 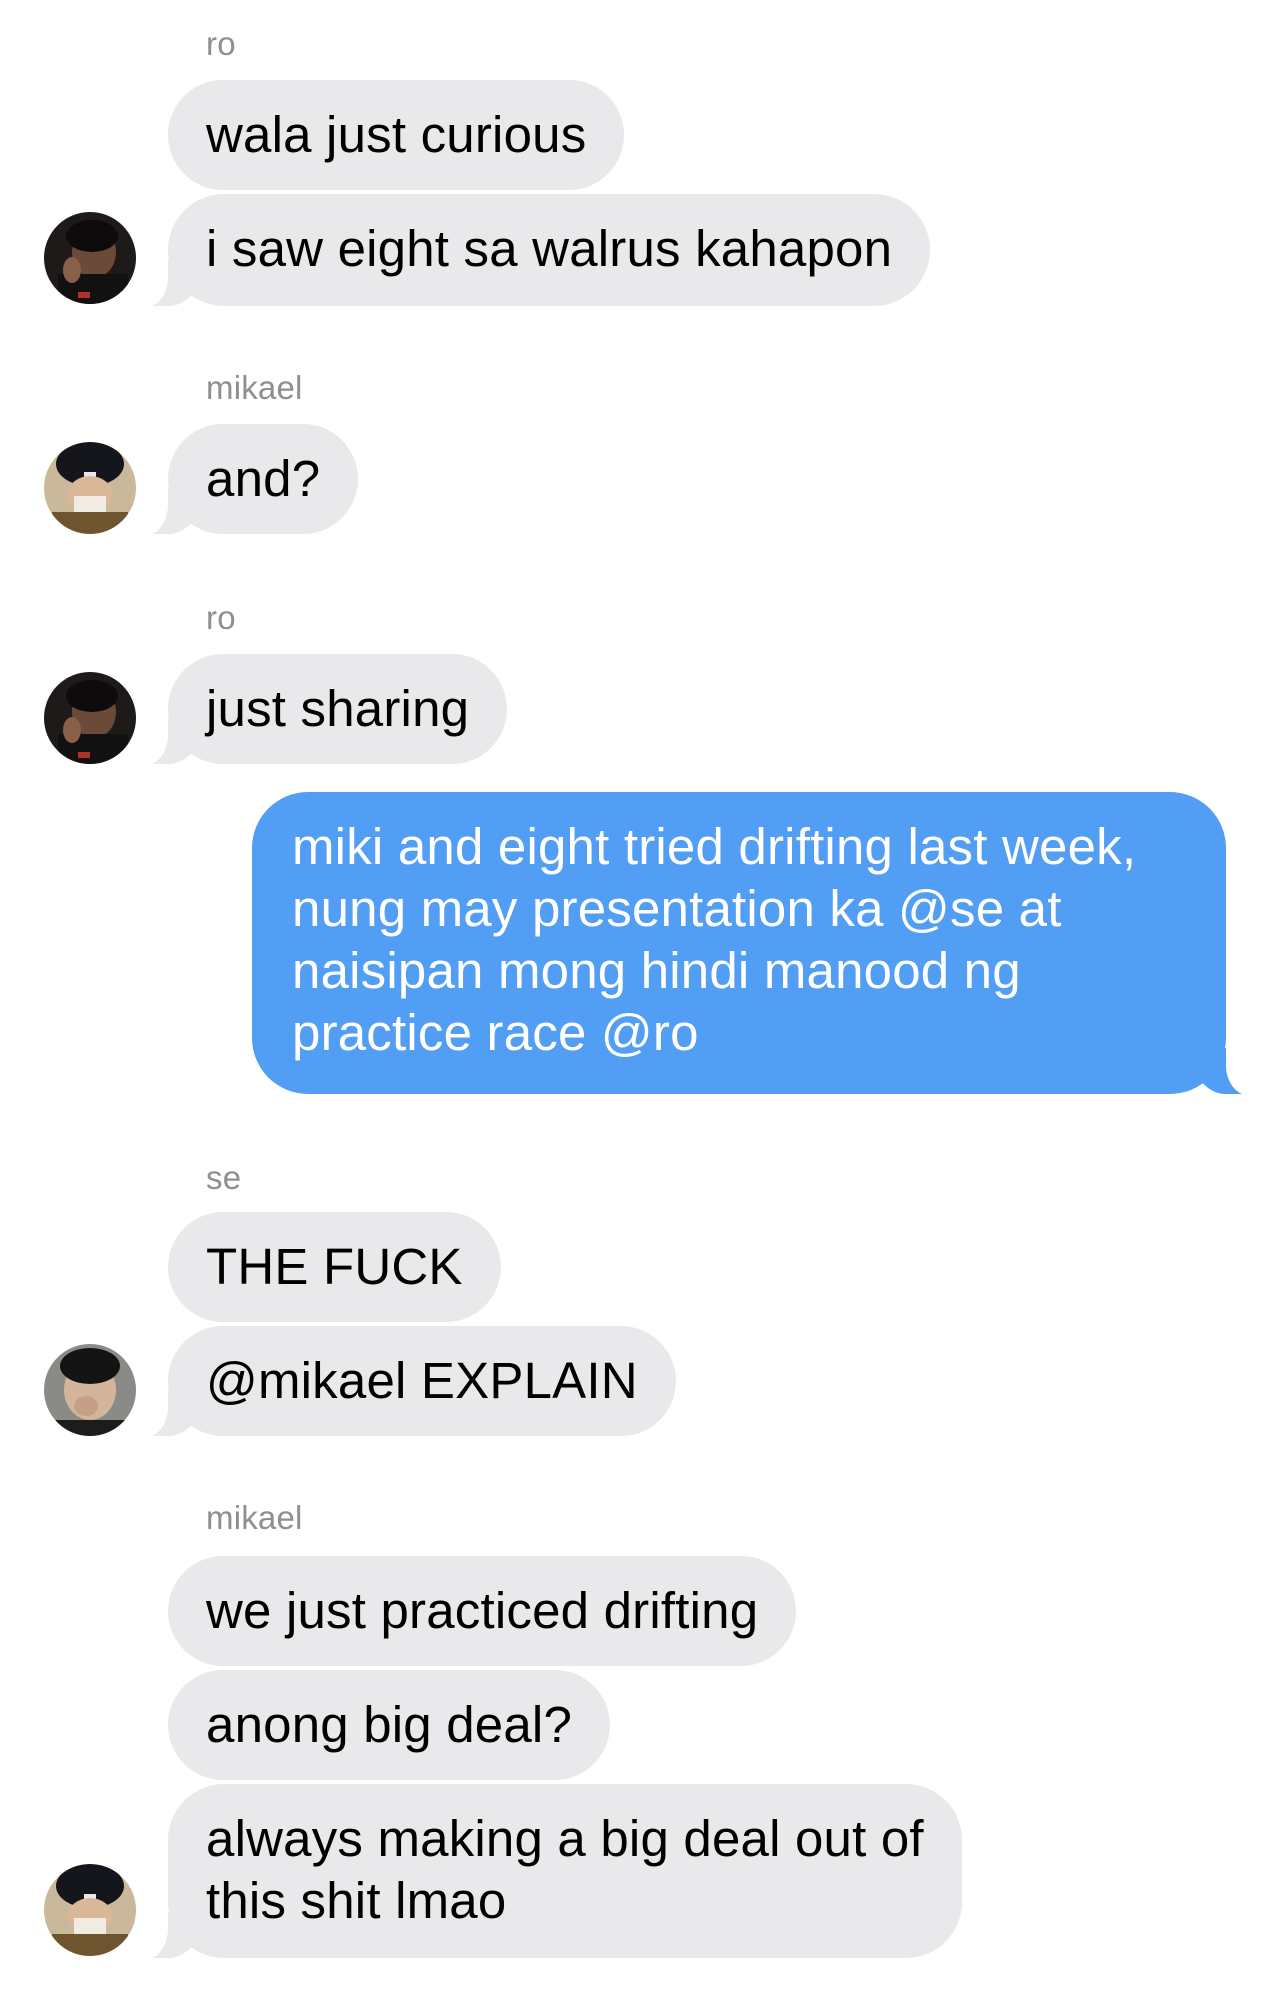 I want to click on message-bubble: we just practiced drifting, so click(x=482, y=1611).